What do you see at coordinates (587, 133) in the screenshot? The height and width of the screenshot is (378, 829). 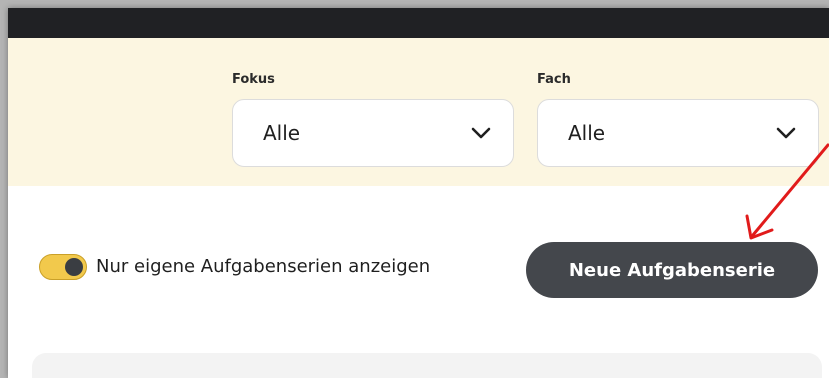 I see `fach-select-value: Alle` at bounding box center [587, 133].